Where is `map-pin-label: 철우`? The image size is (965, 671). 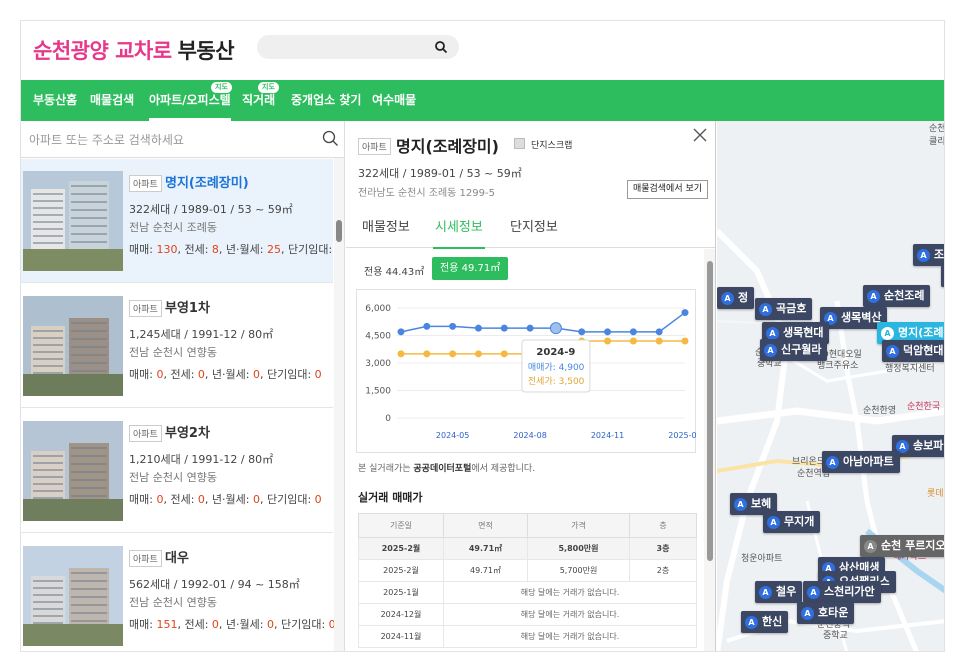 map-pin-label: 철우 is located at coordinates (786, 591).